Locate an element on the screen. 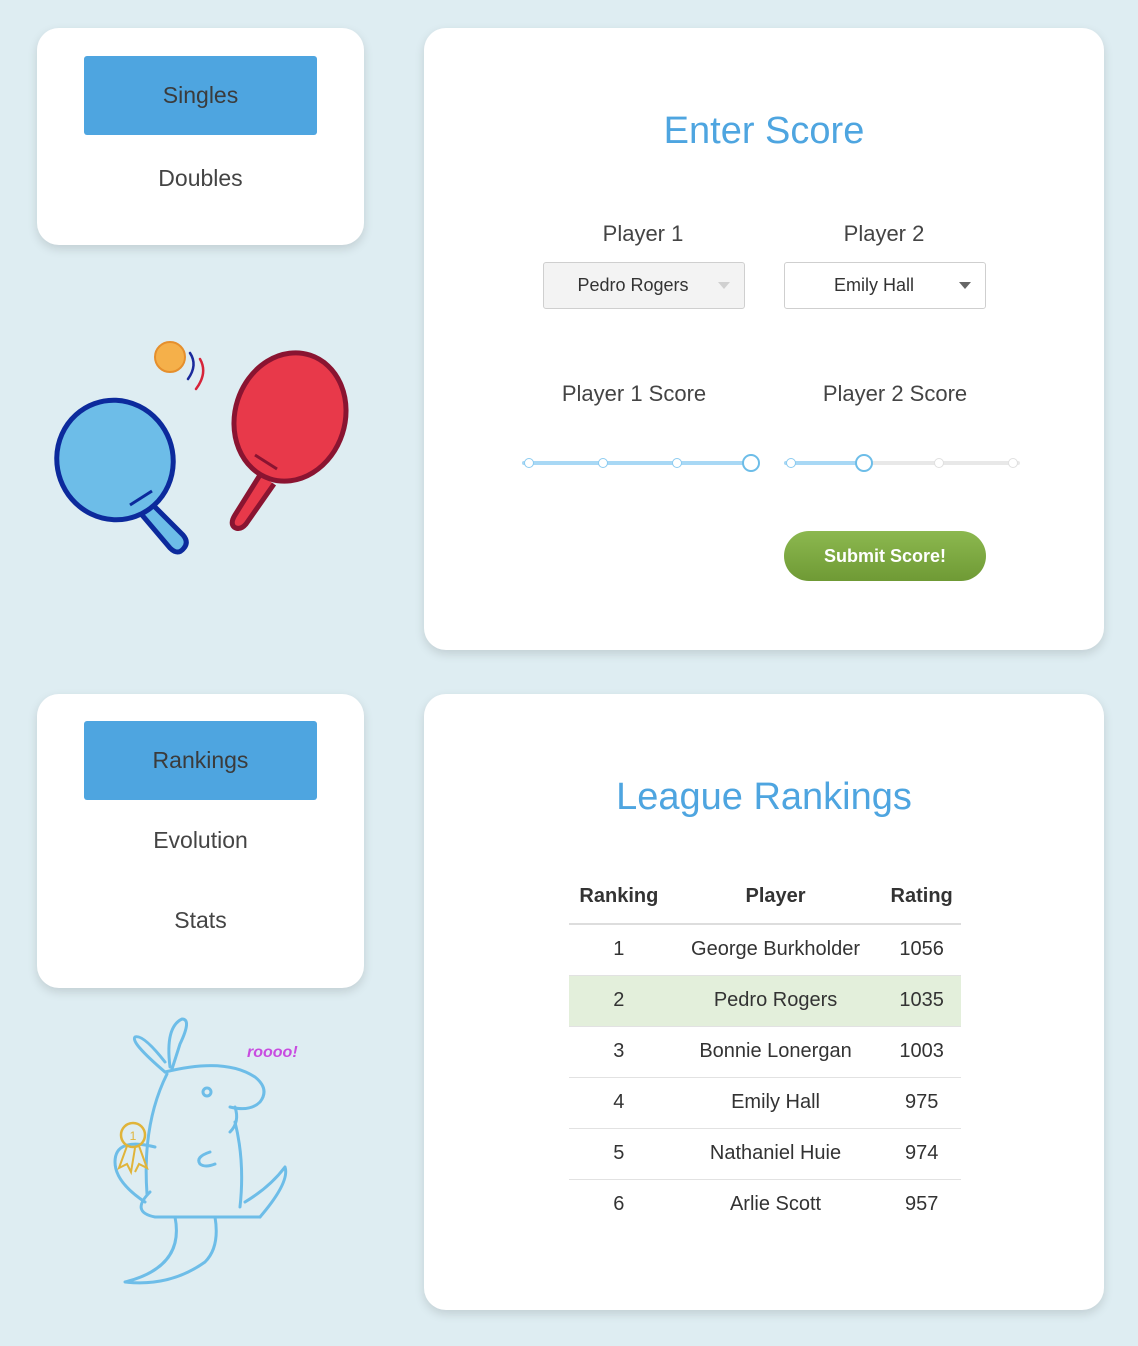  player-cell: George Burkholder is located at coordinates (775, 950).